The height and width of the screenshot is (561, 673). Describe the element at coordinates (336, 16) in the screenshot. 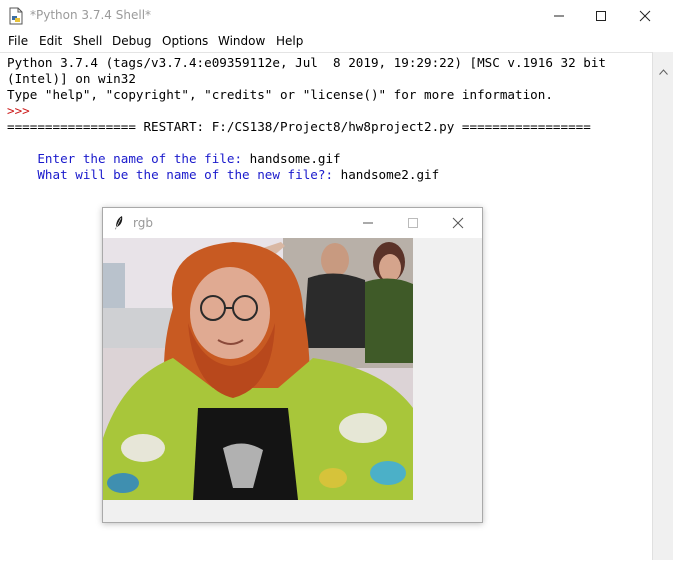

I see `title-bar: *Python 3.7.4 Shell*` at that location.